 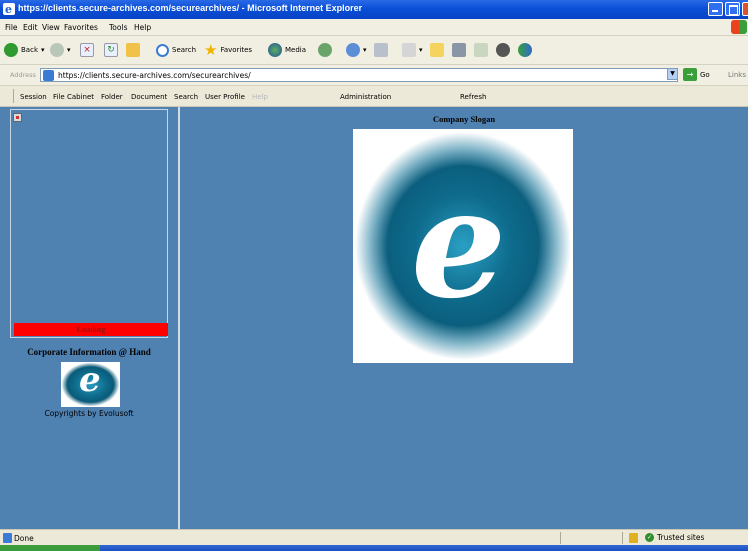 What do you see at coordinates (89, 352) in the screenshot?
I see `corporate-tagline: Corporate Information @ Hand` at bounding box center [89, 352].